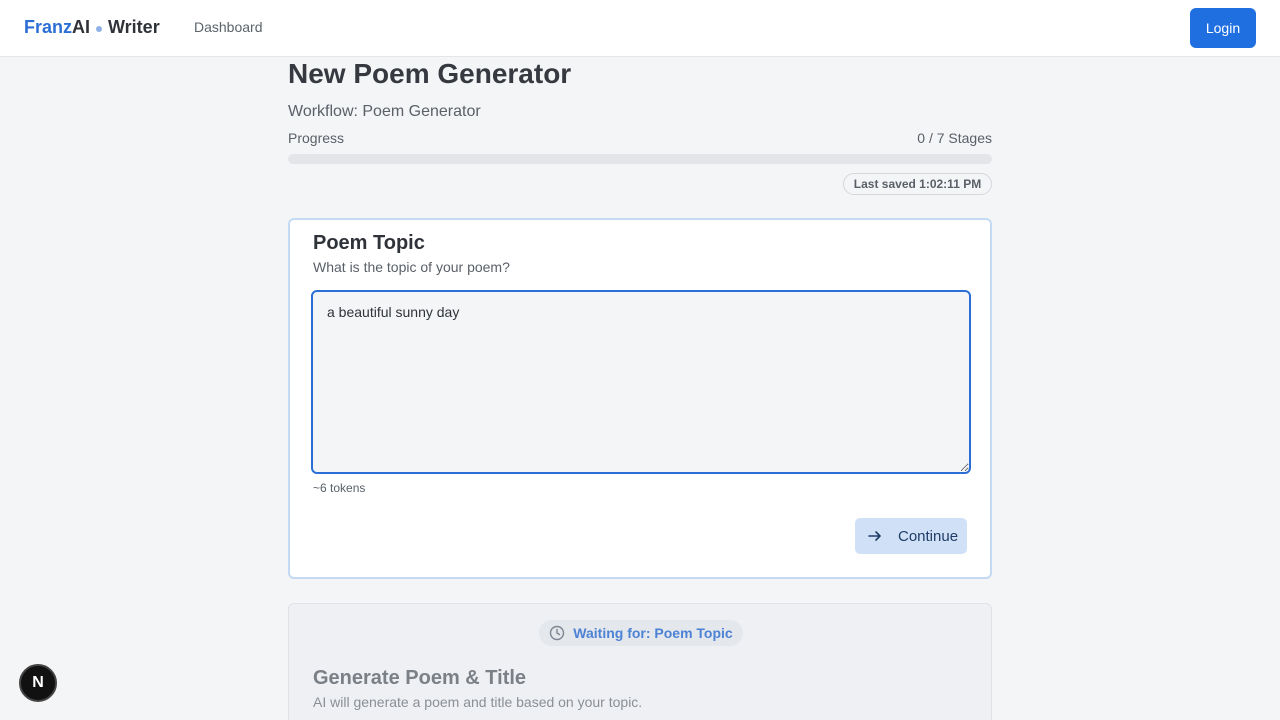  What do you see at coordinates (640, 28) in the screenshot?
I see `top-bar: Franz AI Writer Dashboard Login` at bounding box center [640, 28].